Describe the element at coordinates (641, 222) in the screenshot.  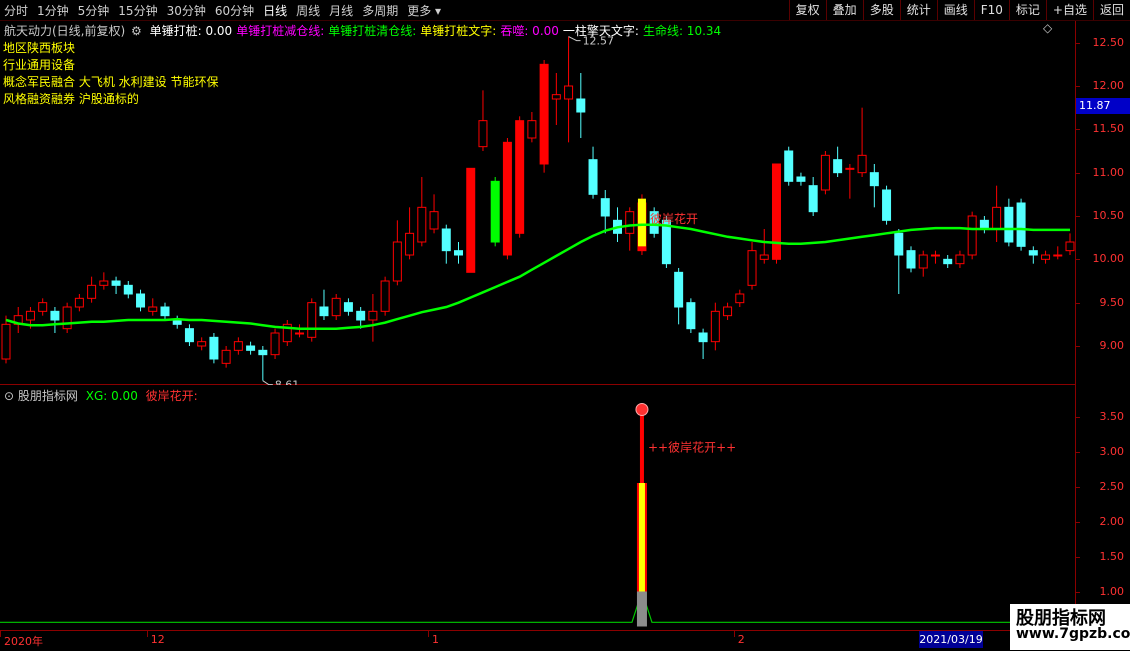
I see `signal-candle` at that location.